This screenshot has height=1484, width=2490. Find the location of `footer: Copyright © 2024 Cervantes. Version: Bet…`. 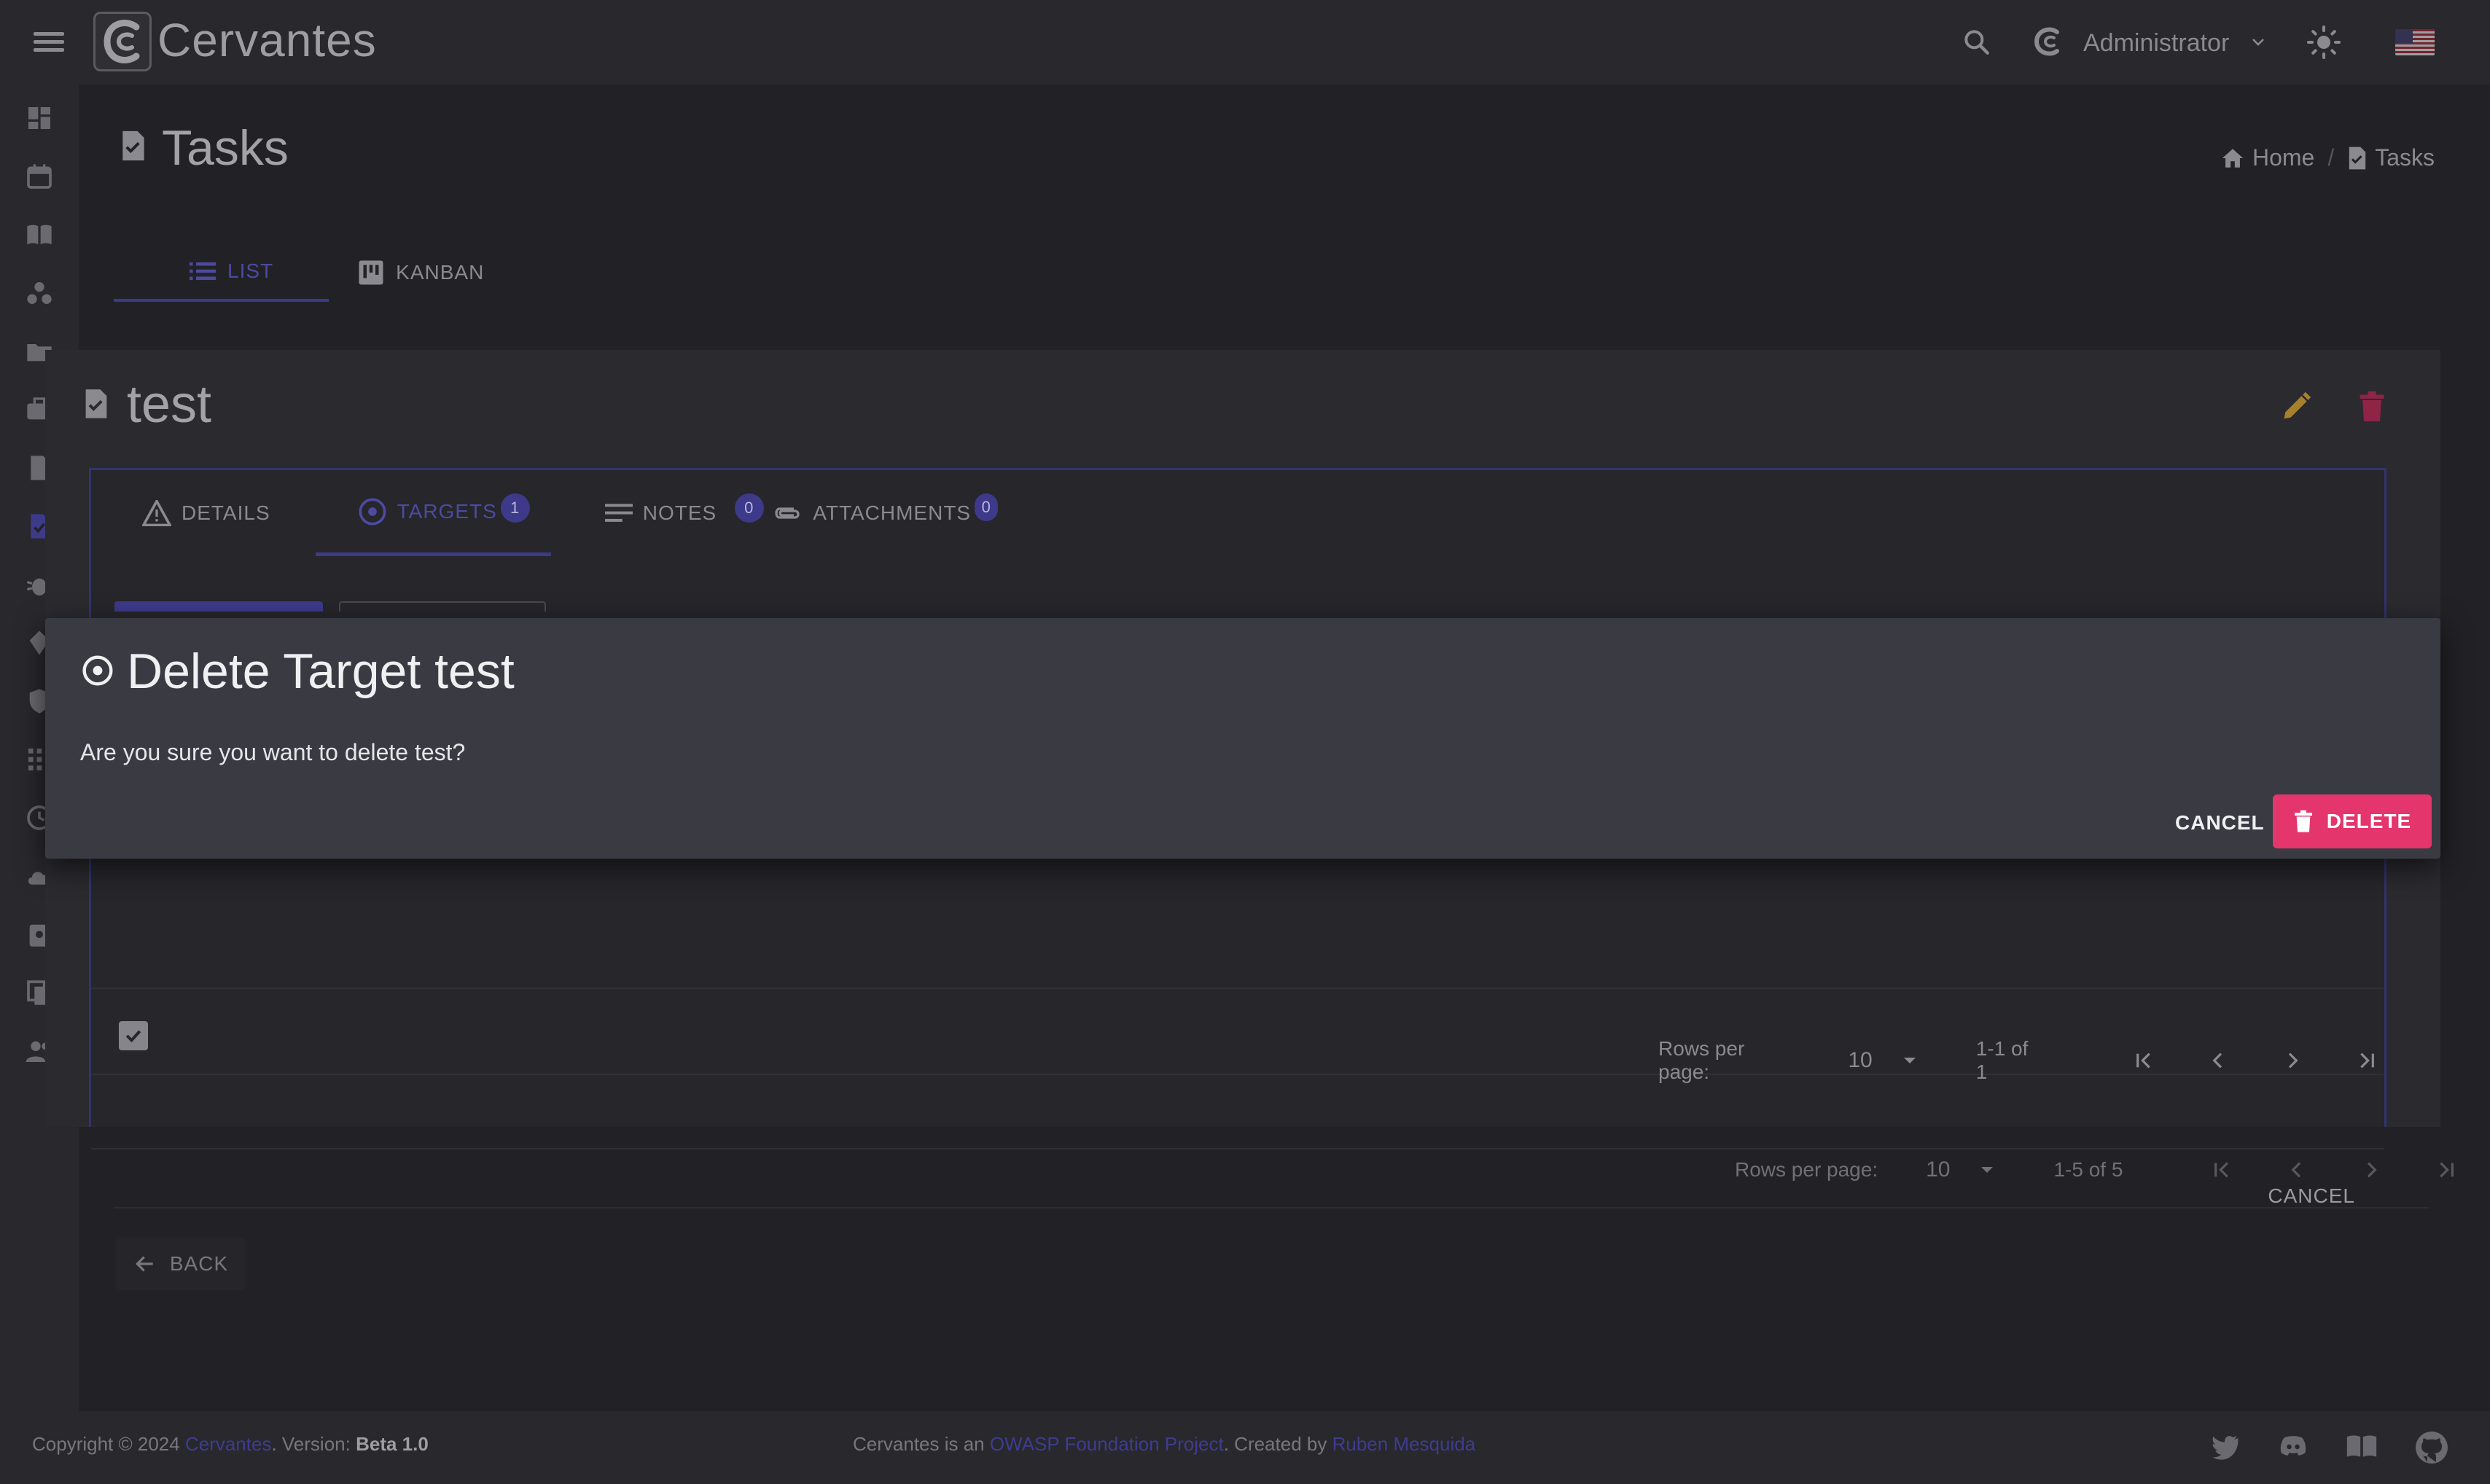

footer: Copyright © 2024 Cervantes. Version: Bet… is located at coordinates (1245, 1447).